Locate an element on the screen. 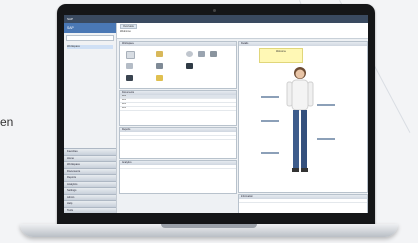 The height and width of the screenshot is (243, 418). panel-reports: Reports is located at coordinates (178, 143).